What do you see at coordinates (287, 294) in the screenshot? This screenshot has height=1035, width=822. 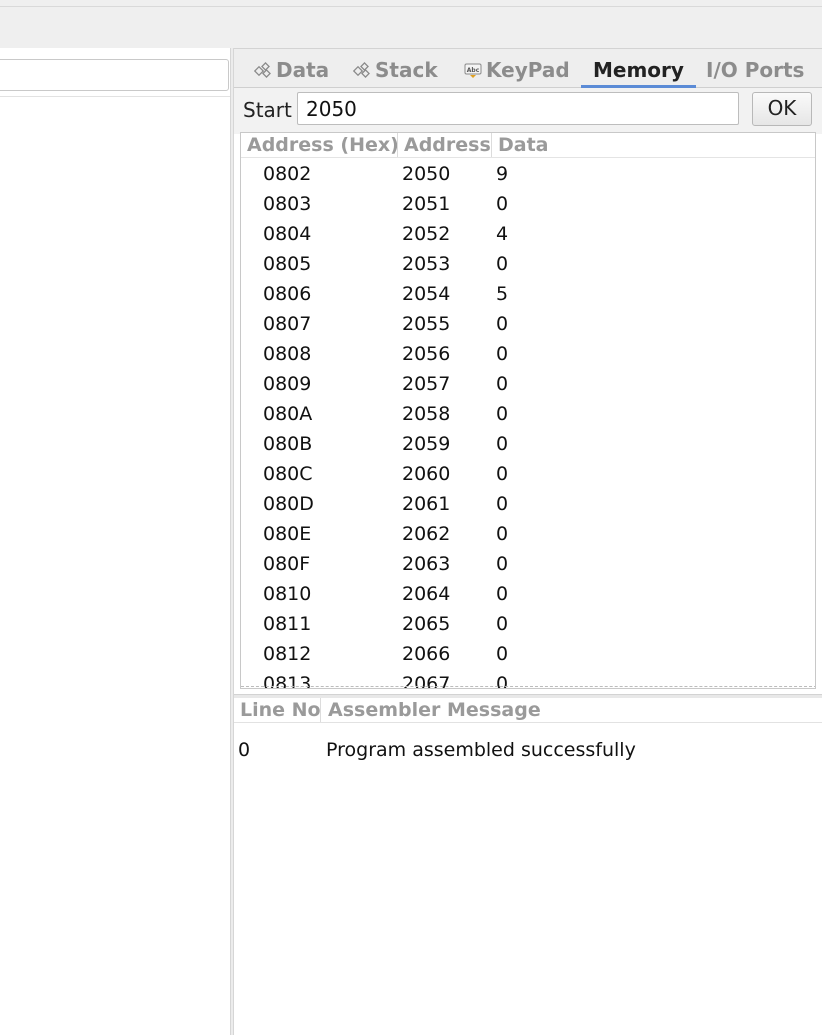 I see `cell-address-hex: 0806` at bounding box center [287, 294].